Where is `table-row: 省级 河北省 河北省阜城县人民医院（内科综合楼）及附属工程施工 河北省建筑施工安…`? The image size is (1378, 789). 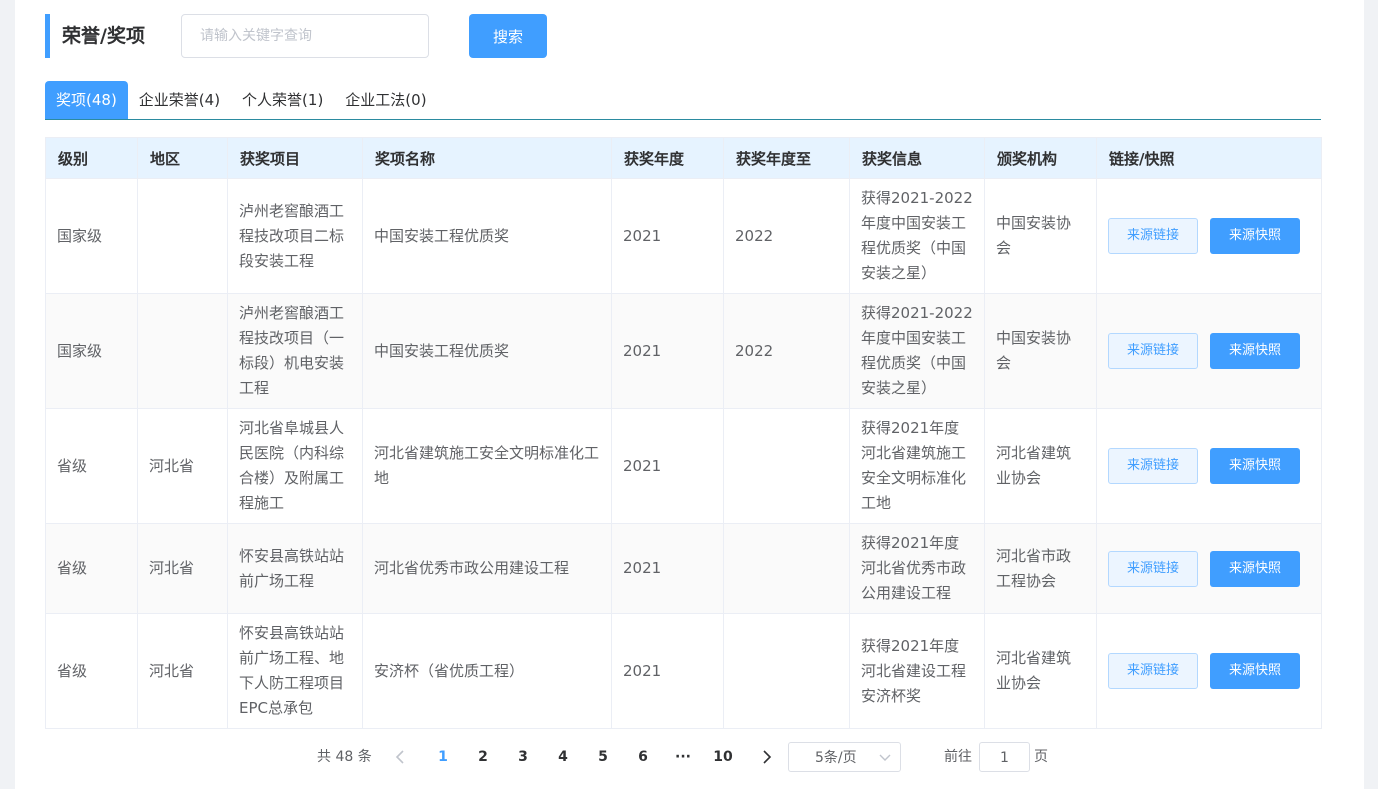
table-row: 省级 河北省 河北省阜城县人民医院（内科综合楼）及附属工程施工 河北省建筑施工安… is located at coordinates (683, 466).